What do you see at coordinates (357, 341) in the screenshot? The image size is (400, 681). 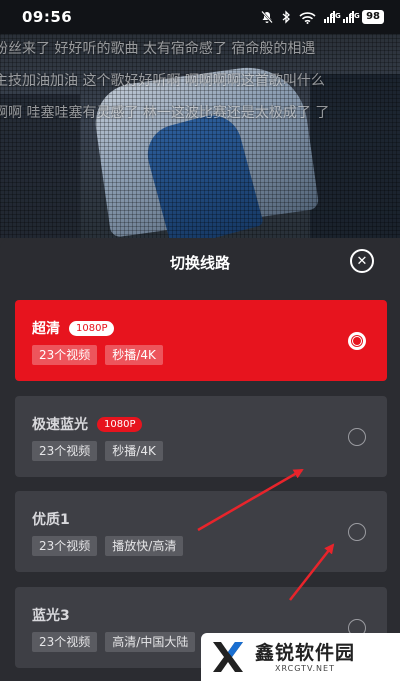 I see `radio-selected-icon` at bounding box center [357, 341].